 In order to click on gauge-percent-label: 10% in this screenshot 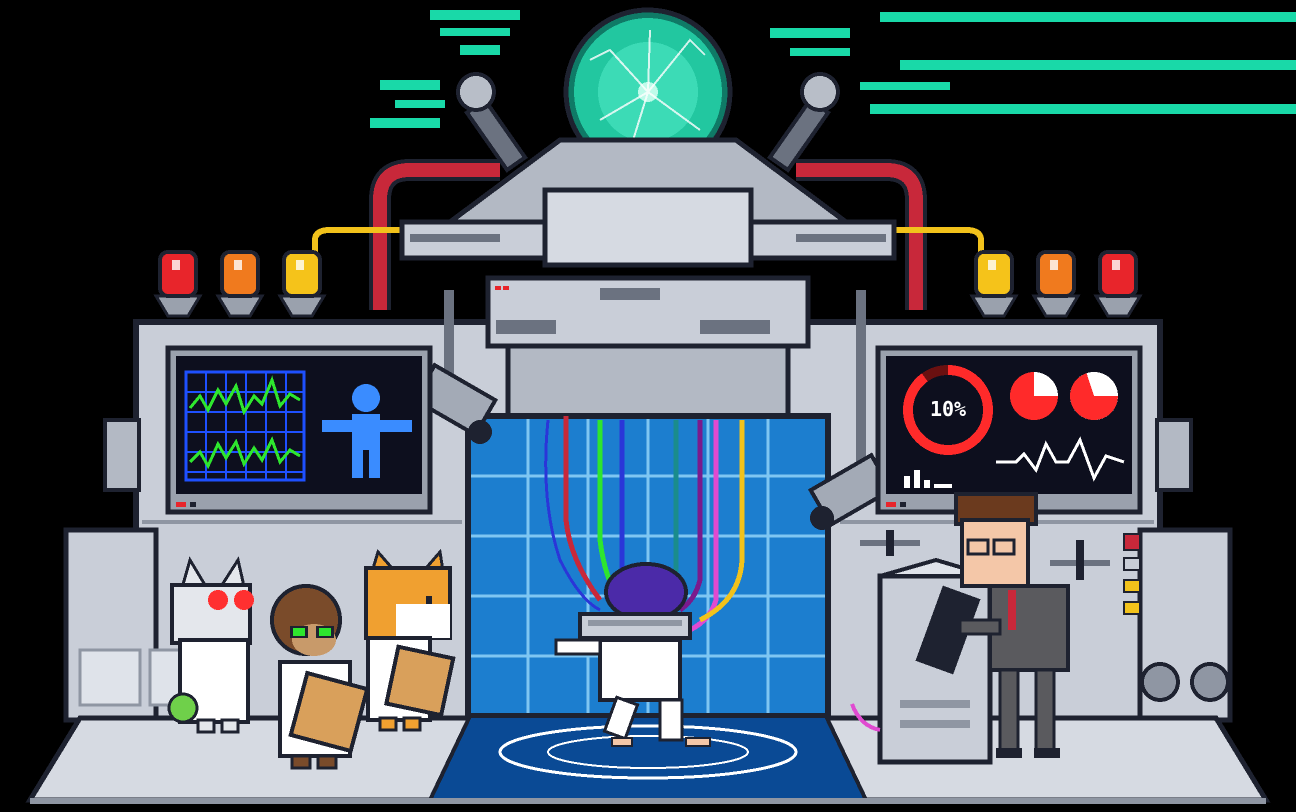, I will do `click(948, 409)`.